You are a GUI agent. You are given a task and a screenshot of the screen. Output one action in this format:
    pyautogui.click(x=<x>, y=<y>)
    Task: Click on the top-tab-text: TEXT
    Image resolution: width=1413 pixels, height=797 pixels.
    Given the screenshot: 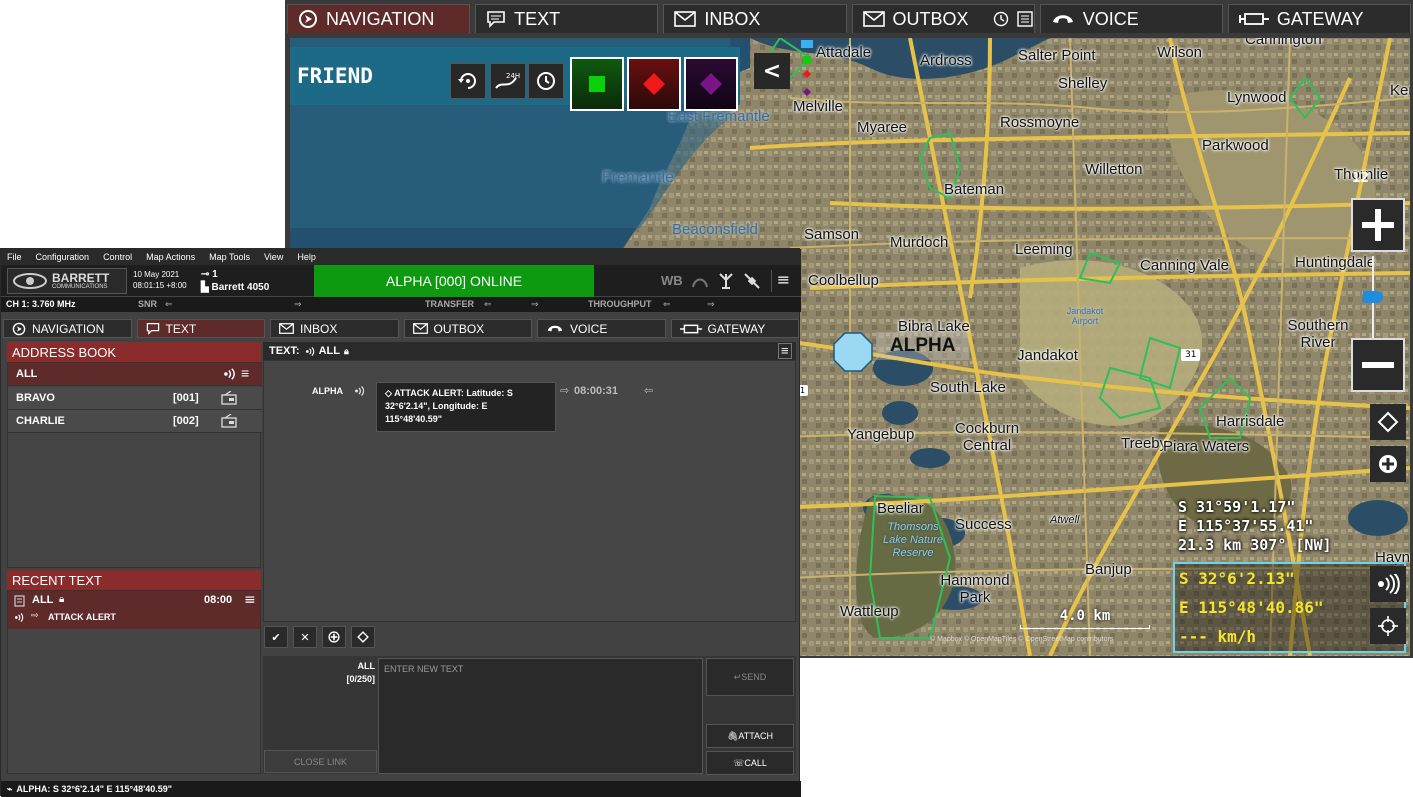 What is the action you would take?
    pyautogui.click(x=567, y=18)
    